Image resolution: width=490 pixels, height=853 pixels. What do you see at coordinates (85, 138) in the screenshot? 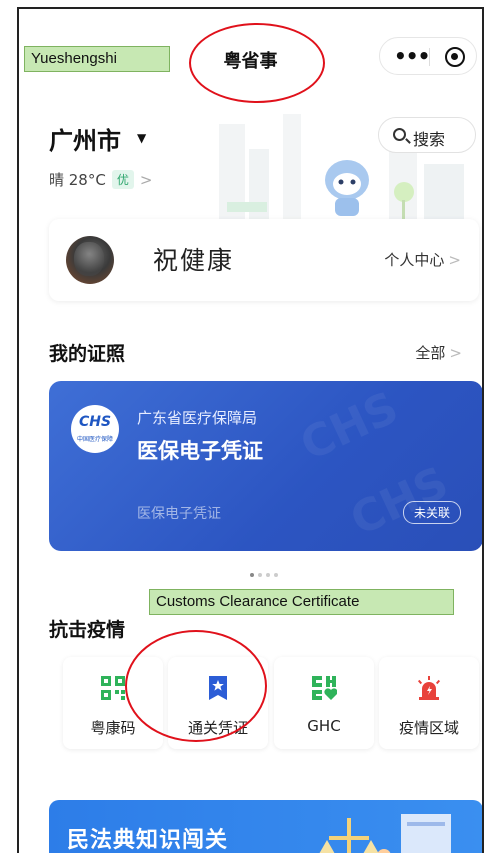
I see `city-selector: 广州市` at bounding box center [85, 138].